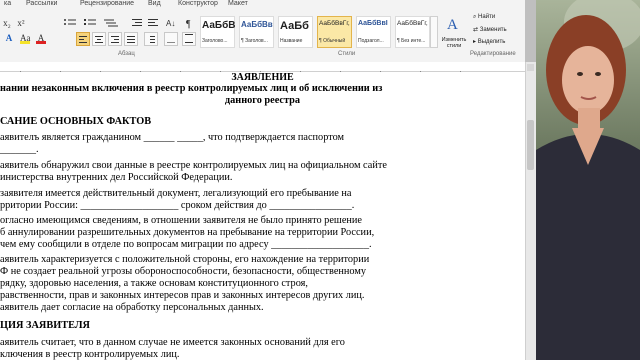 The width and height of the screenshot is (640, 360). Describe the element at coordinates (99, 39) in the screenshot. I see `align-center-button` at that location.